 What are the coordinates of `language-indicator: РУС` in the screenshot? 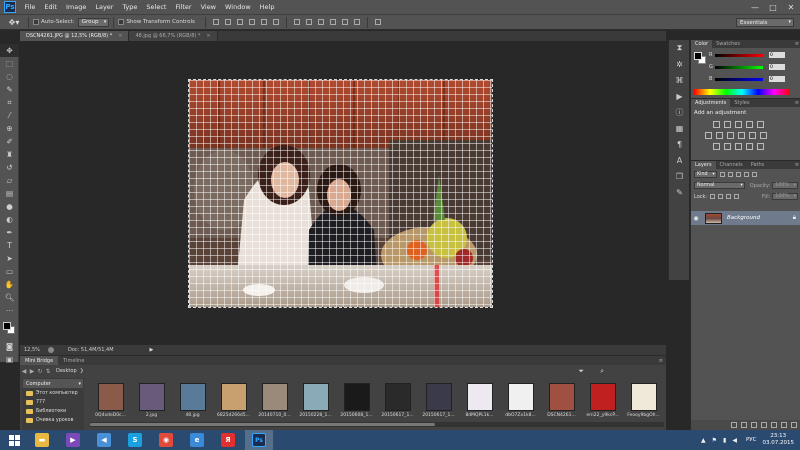 It's located at (751, 440).